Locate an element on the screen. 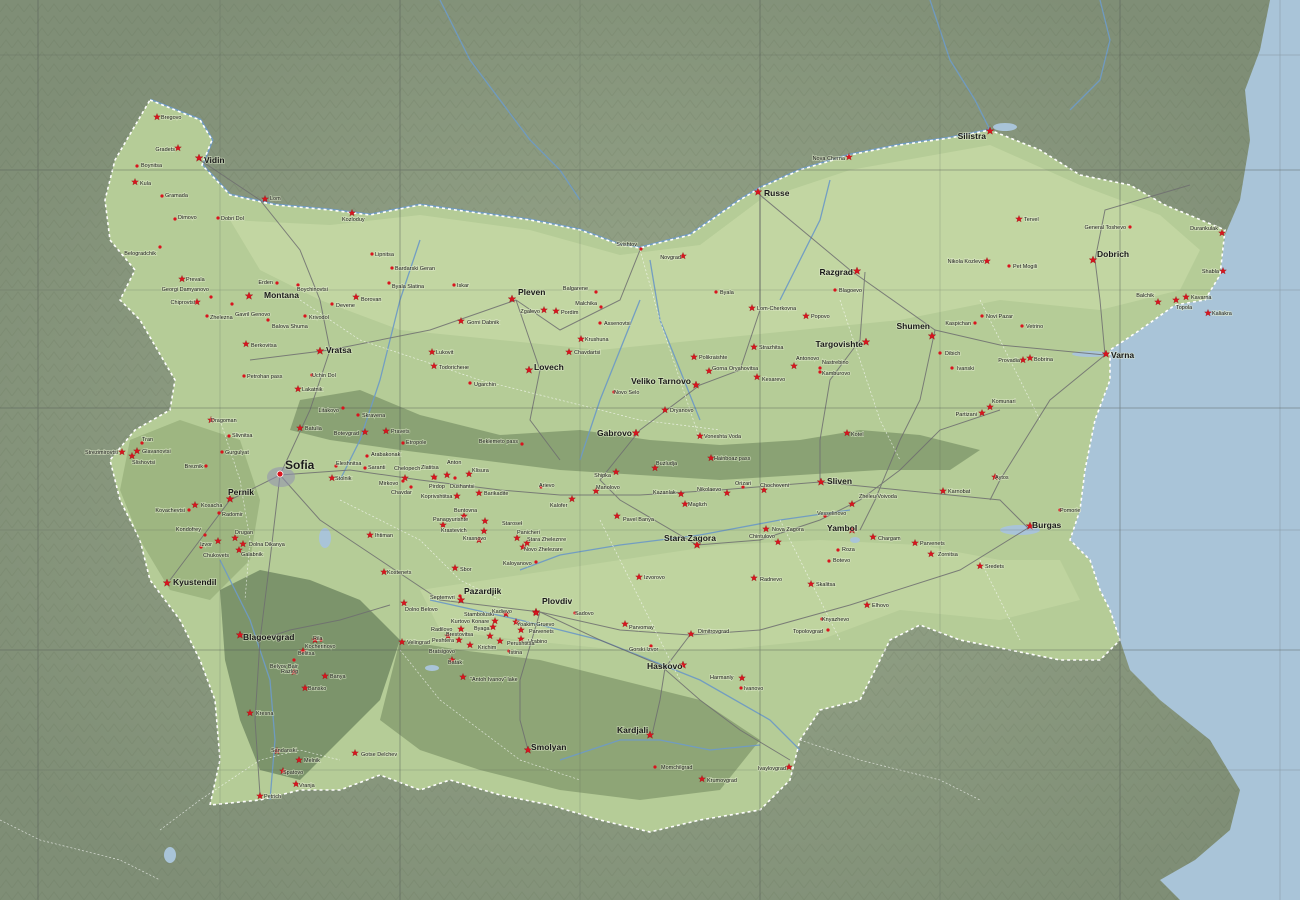  marker-dot-dibich is located at coordinates (940, 353).